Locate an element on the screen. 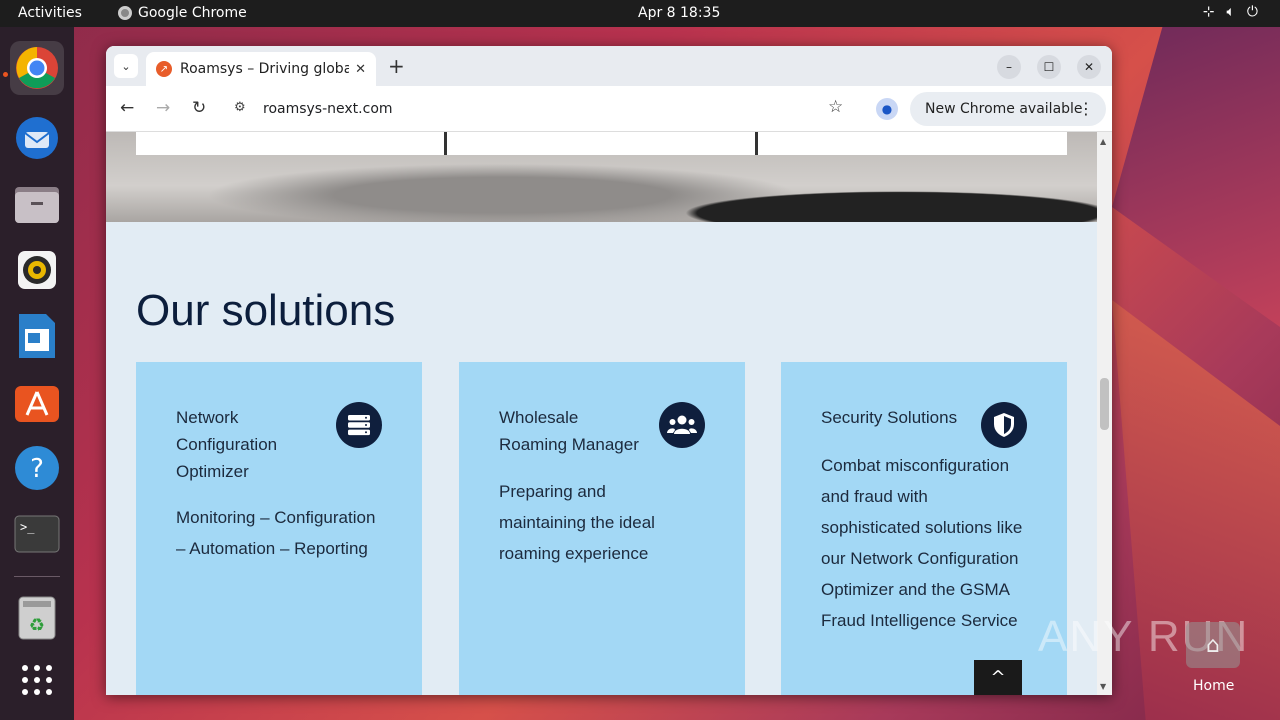 The width and height of the screenshot is (1280, 720). minimize-icon: – is located at coordinates (1009, 67).